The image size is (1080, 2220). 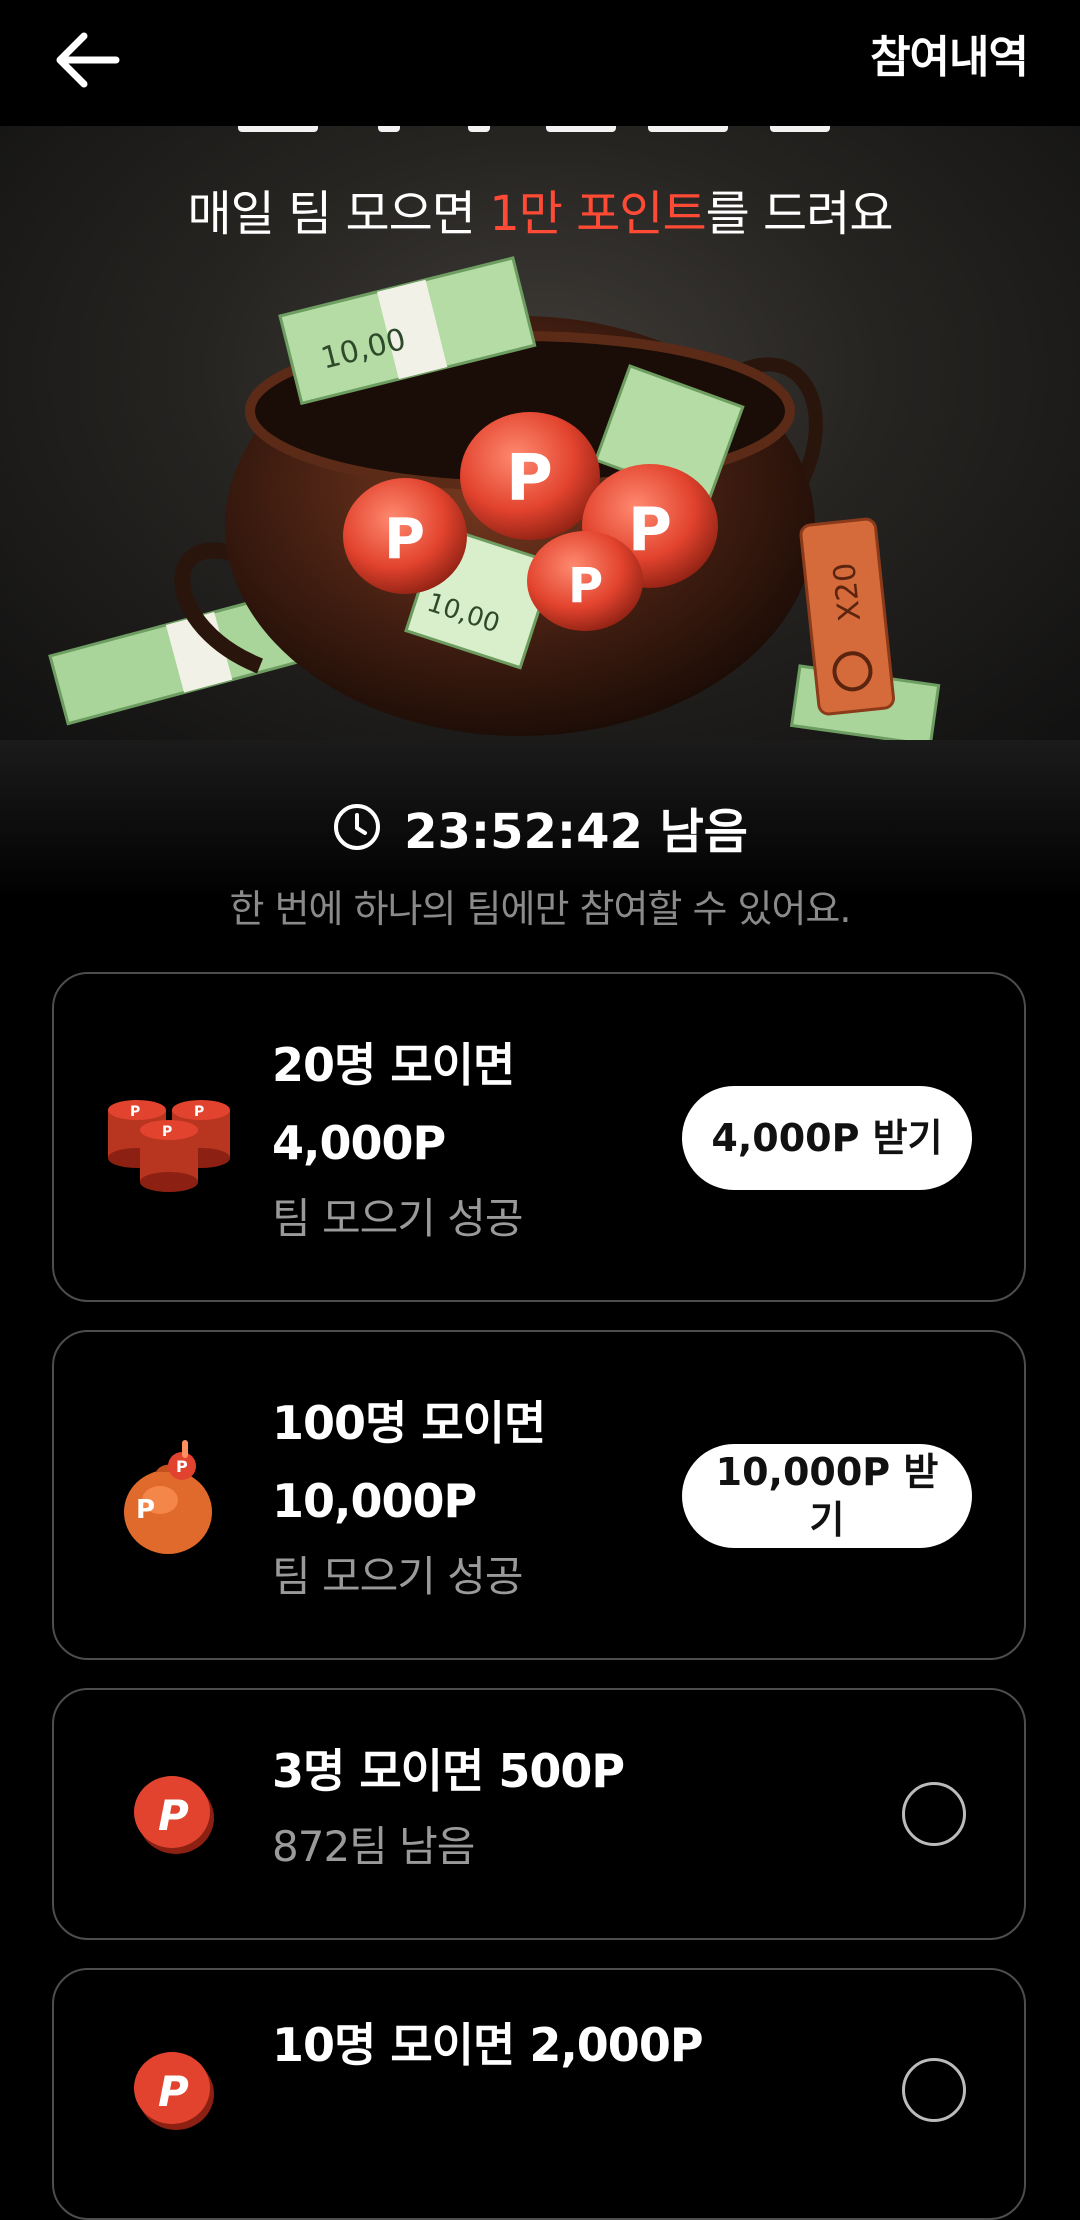 What do you see at coordinates (847, 592) in the screenshot?
I see `svg-text: X20` at bounding box center [847, 592].